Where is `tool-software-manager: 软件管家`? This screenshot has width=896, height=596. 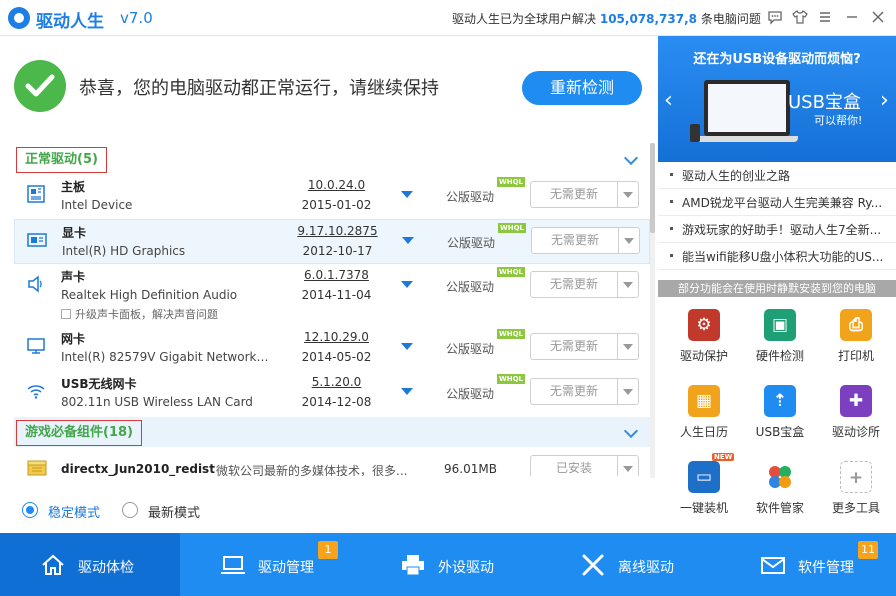 tool-software-manager: 软件管家 is located at coordinates (776, 487).